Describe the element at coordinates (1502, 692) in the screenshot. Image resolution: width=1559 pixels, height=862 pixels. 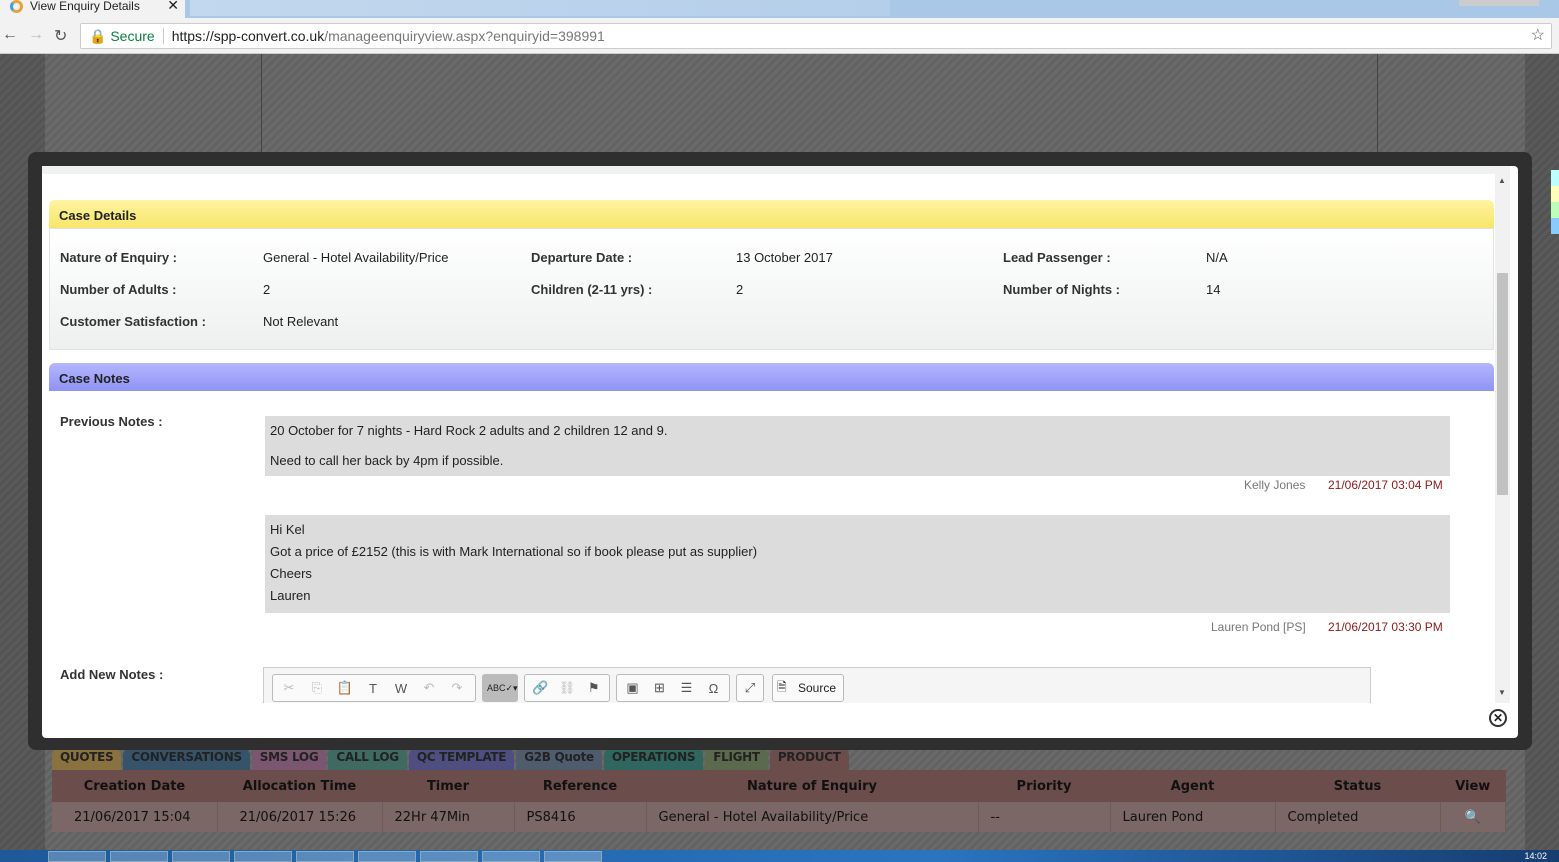
I see `scroll-down-icon: ▼` at that location.